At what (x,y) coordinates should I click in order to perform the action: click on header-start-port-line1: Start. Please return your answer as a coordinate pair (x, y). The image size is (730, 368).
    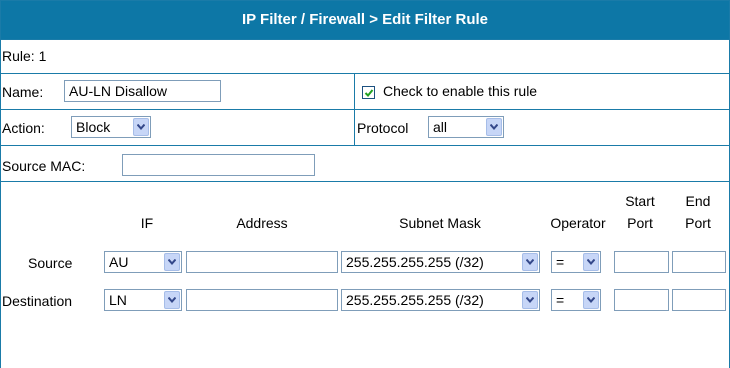
    Looking at the image, I should click on (640, 201).